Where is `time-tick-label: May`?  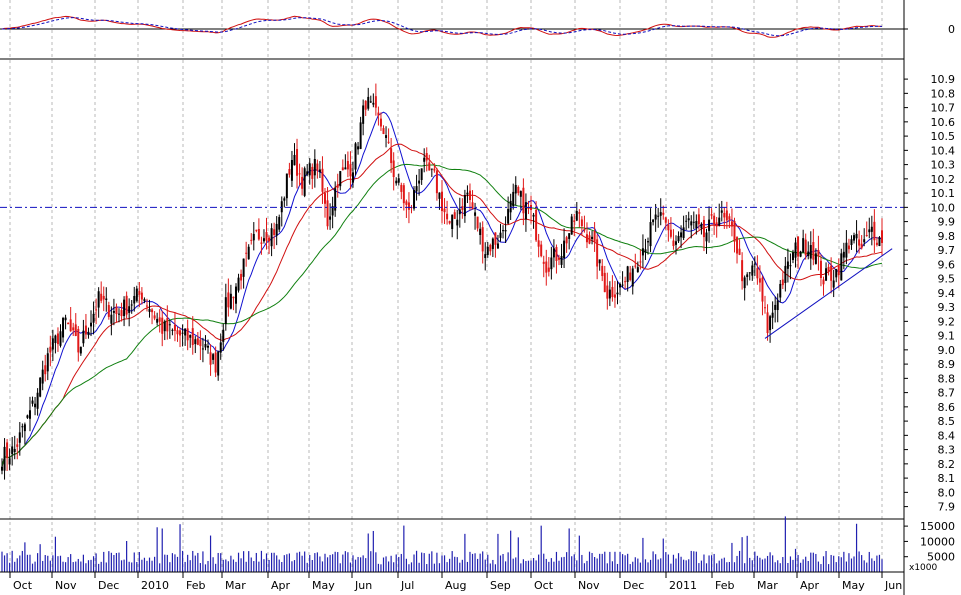
time-tick-label: May is located at coordinates (853, 585).